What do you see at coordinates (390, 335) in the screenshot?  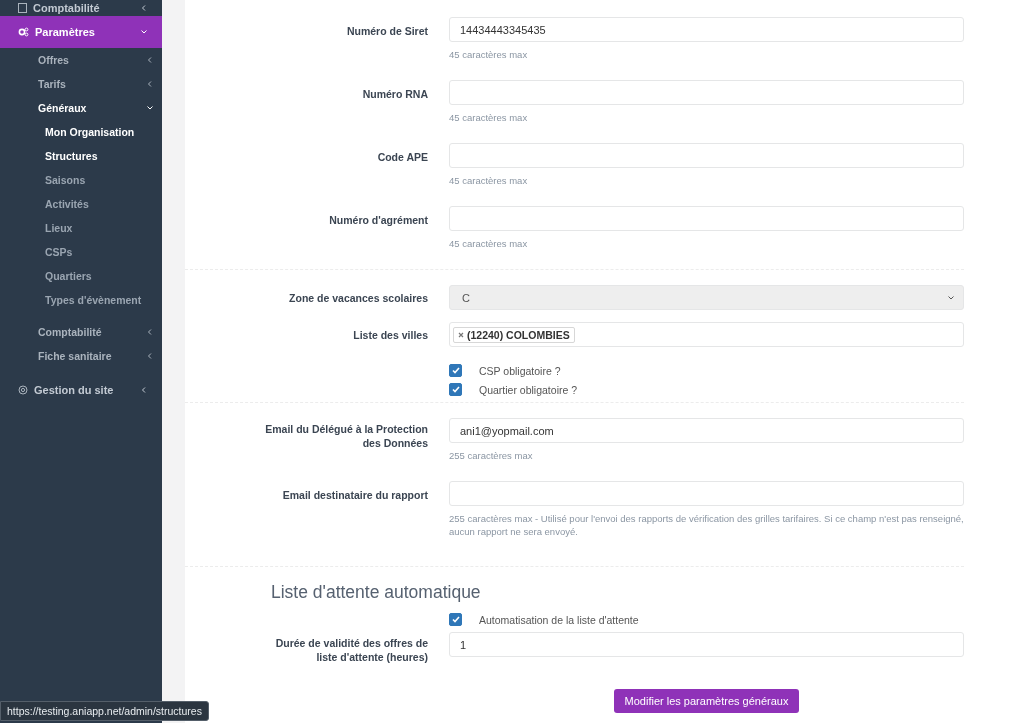 I see `field-label: Liste des villes` at bounding box center [390, 335].